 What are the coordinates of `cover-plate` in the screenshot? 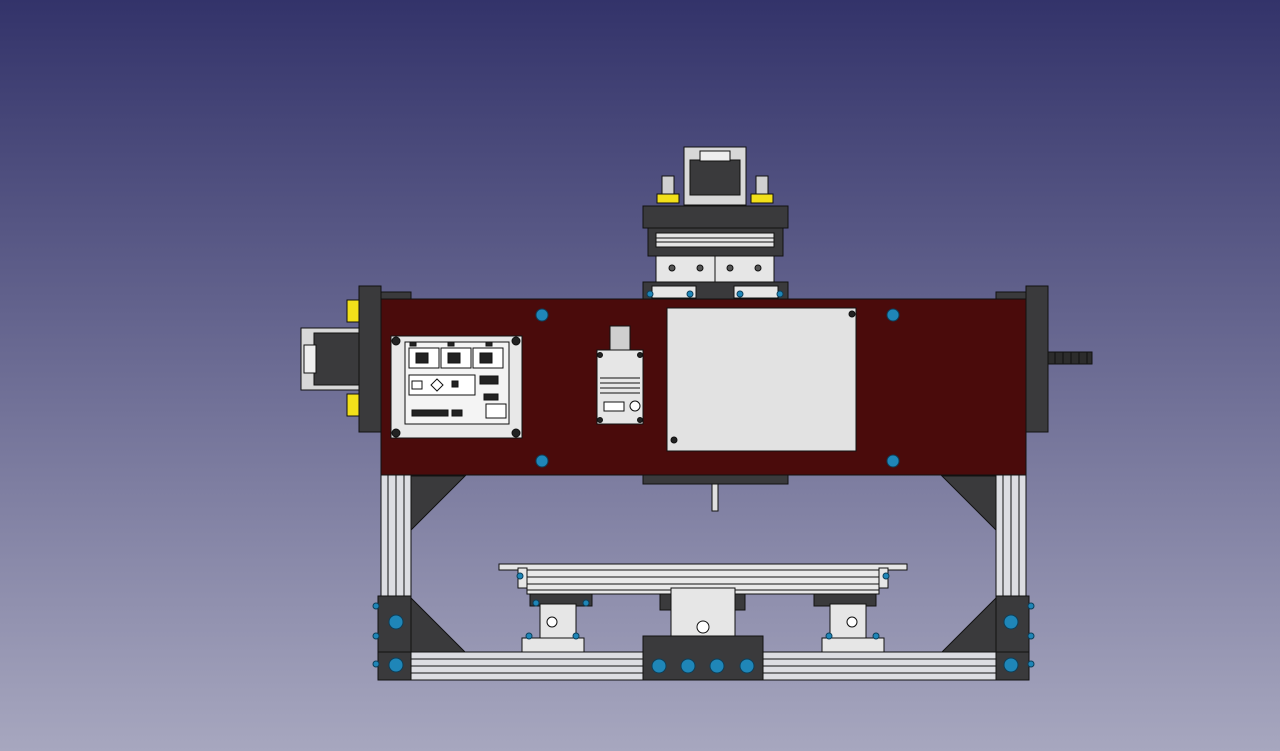 It's located at (761, 379).